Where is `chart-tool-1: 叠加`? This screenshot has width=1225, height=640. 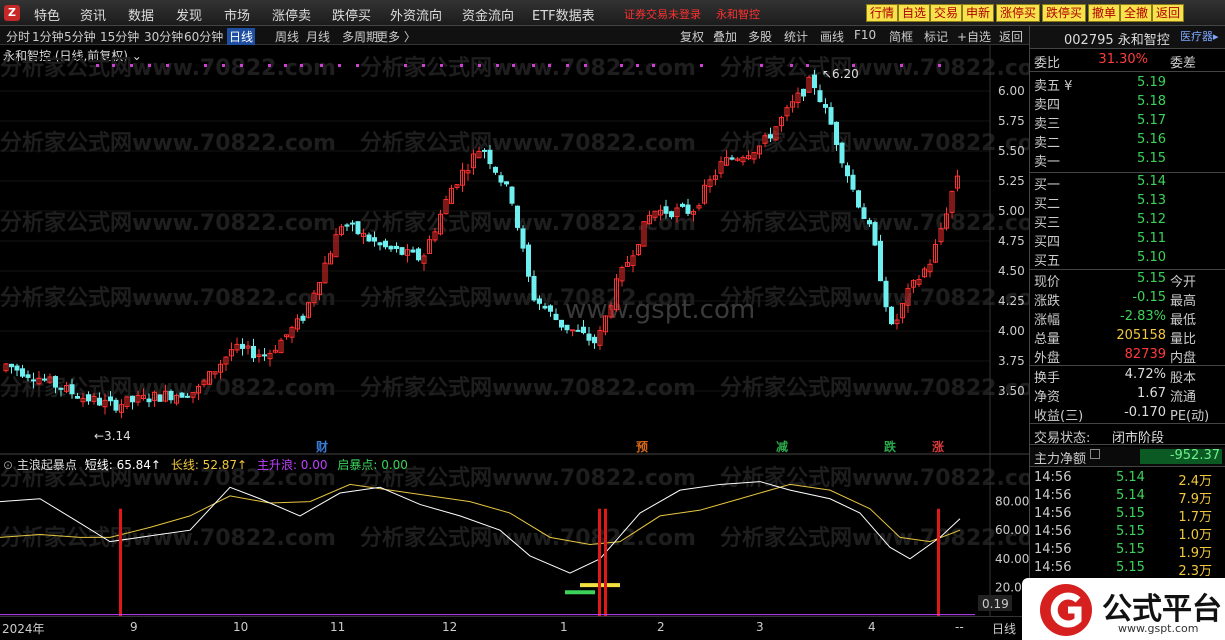
chart-tool-1: 叠加 is located at coordinates (725, 36).